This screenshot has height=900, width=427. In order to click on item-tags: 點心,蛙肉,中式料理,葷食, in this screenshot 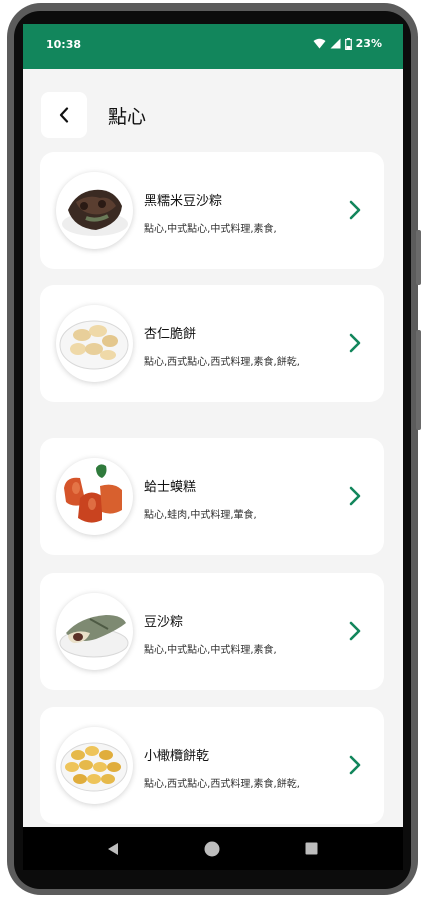, I will do `click(200, 515)`.